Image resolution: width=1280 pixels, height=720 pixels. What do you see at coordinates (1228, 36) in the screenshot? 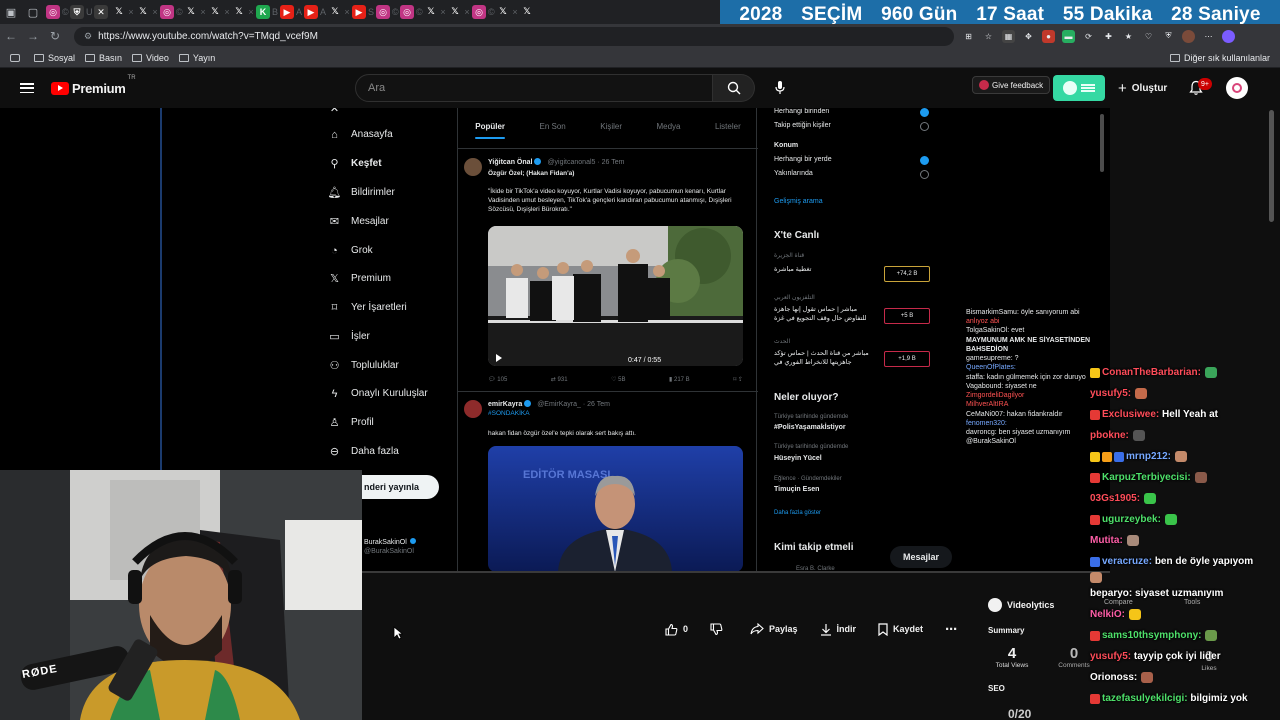
I see `copilot-icon` at bounding box center [1228, 36].